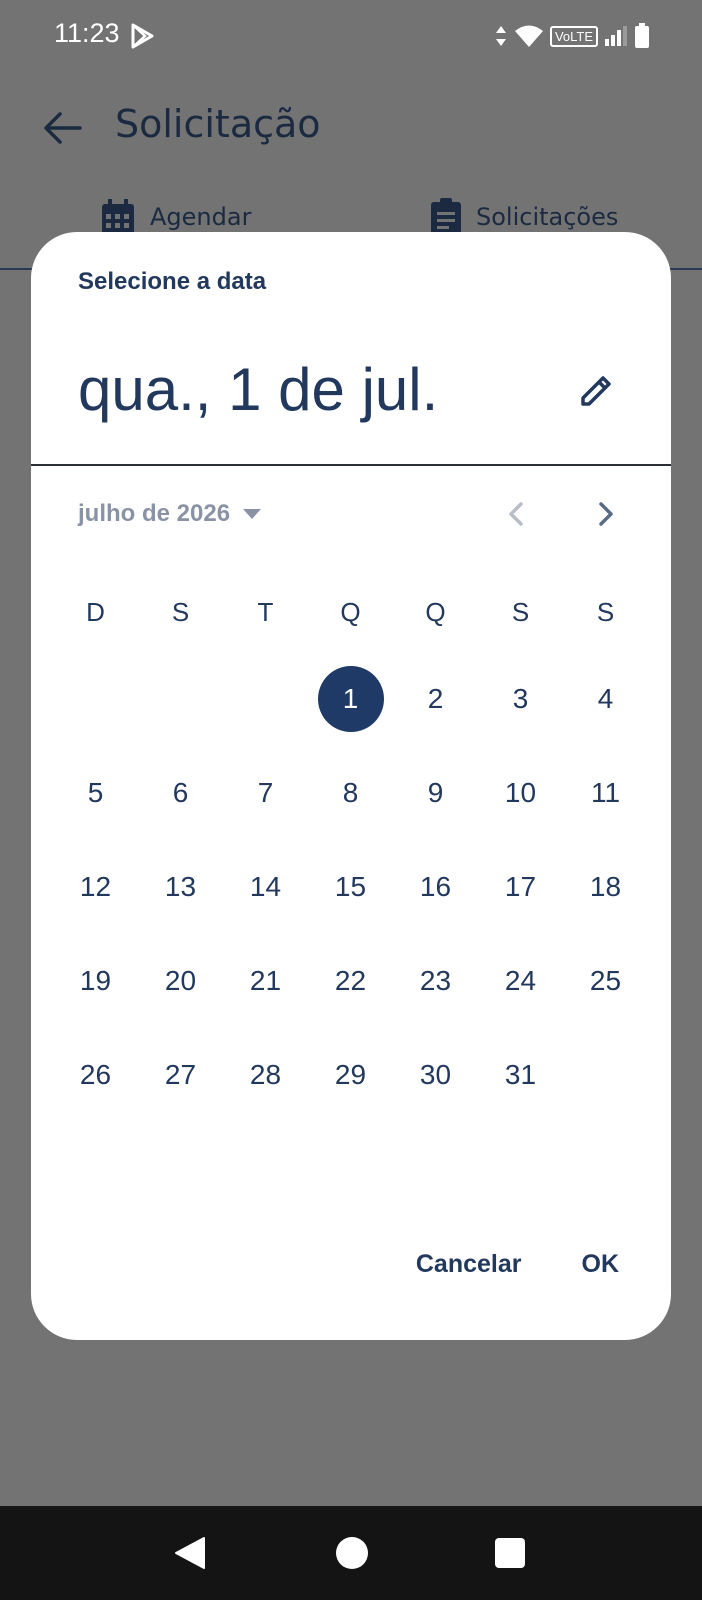 Image resolution: width=702 pixels, height=1600 pixels. Describe the element at coordinates (142, 36) in the screenshot. I see `play-store-icon` at that location.